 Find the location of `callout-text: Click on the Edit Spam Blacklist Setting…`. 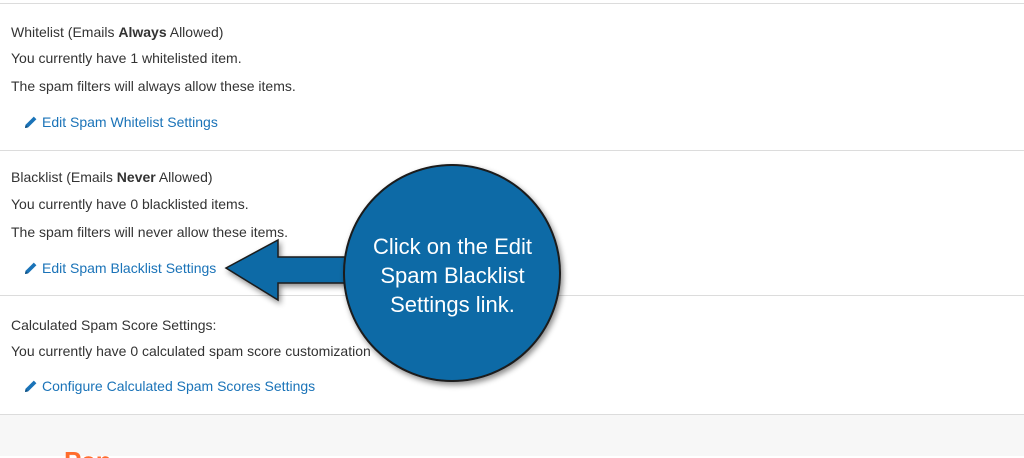

callout-text: Click on the Edit Spam Blacklist Setting… is located at coordinates (452, 275).